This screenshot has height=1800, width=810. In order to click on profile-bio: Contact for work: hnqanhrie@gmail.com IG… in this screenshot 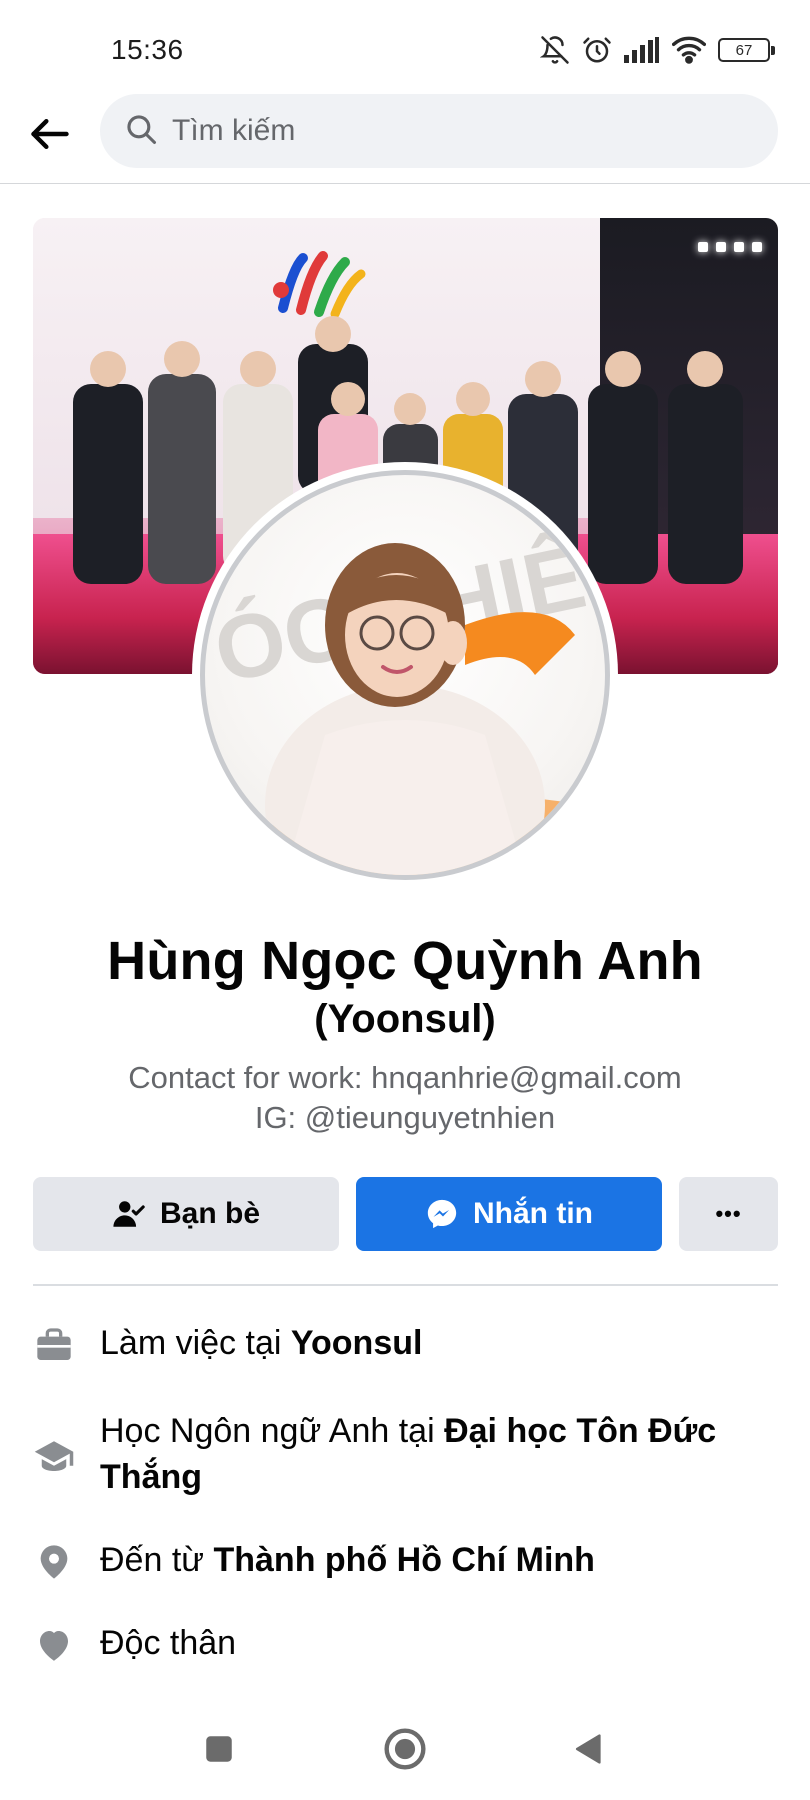, I will do `click(405, 1098)`.